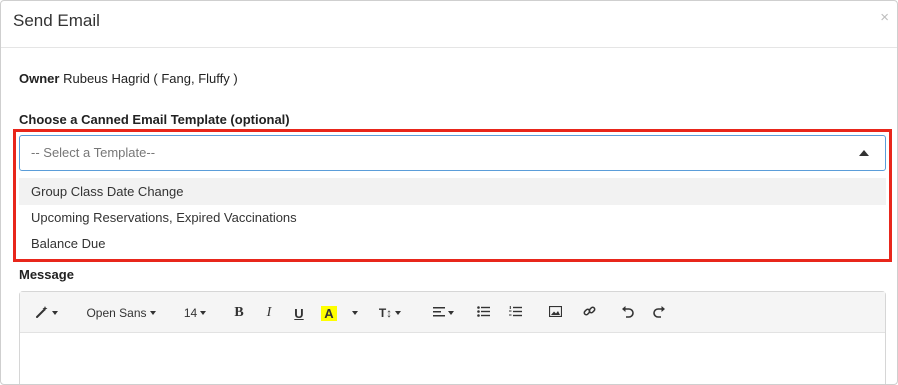 The width and height of the screenshot is (898, 385). Describe the element at coordinates (56, 20) in the screenshot. I see `modal-title: Send Email` at that location.